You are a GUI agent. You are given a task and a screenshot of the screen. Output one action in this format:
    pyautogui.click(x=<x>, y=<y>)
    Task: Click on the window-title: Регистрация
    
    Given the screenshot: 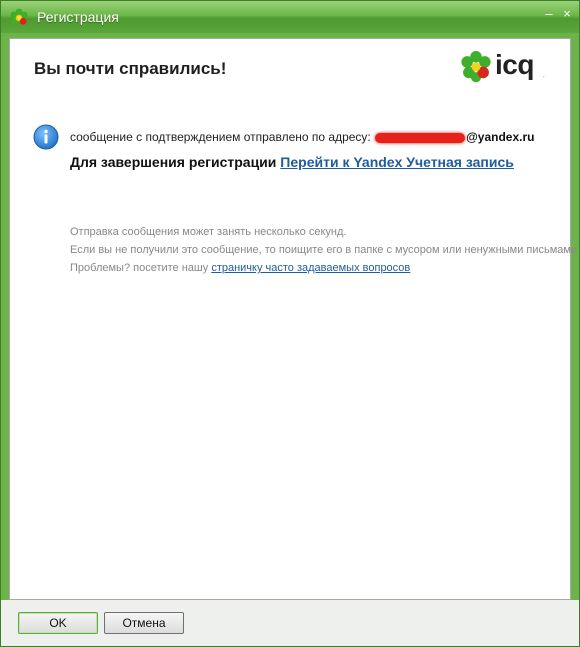 What is the action you would take?
    pyautogui.click(x=78, y=17)
    